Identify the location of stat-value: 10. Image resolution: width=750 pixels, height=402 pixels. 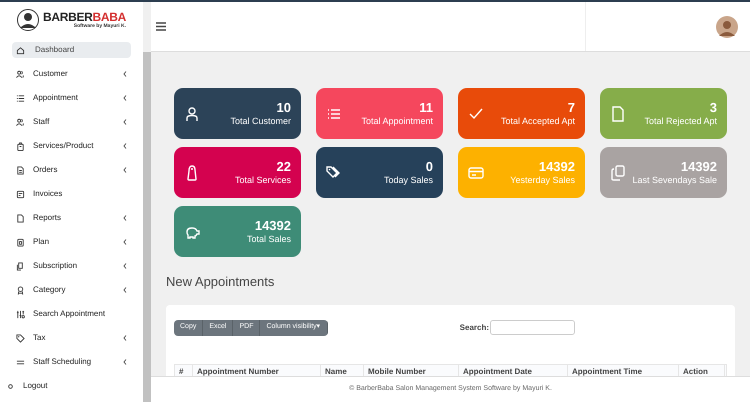
(283, 108).